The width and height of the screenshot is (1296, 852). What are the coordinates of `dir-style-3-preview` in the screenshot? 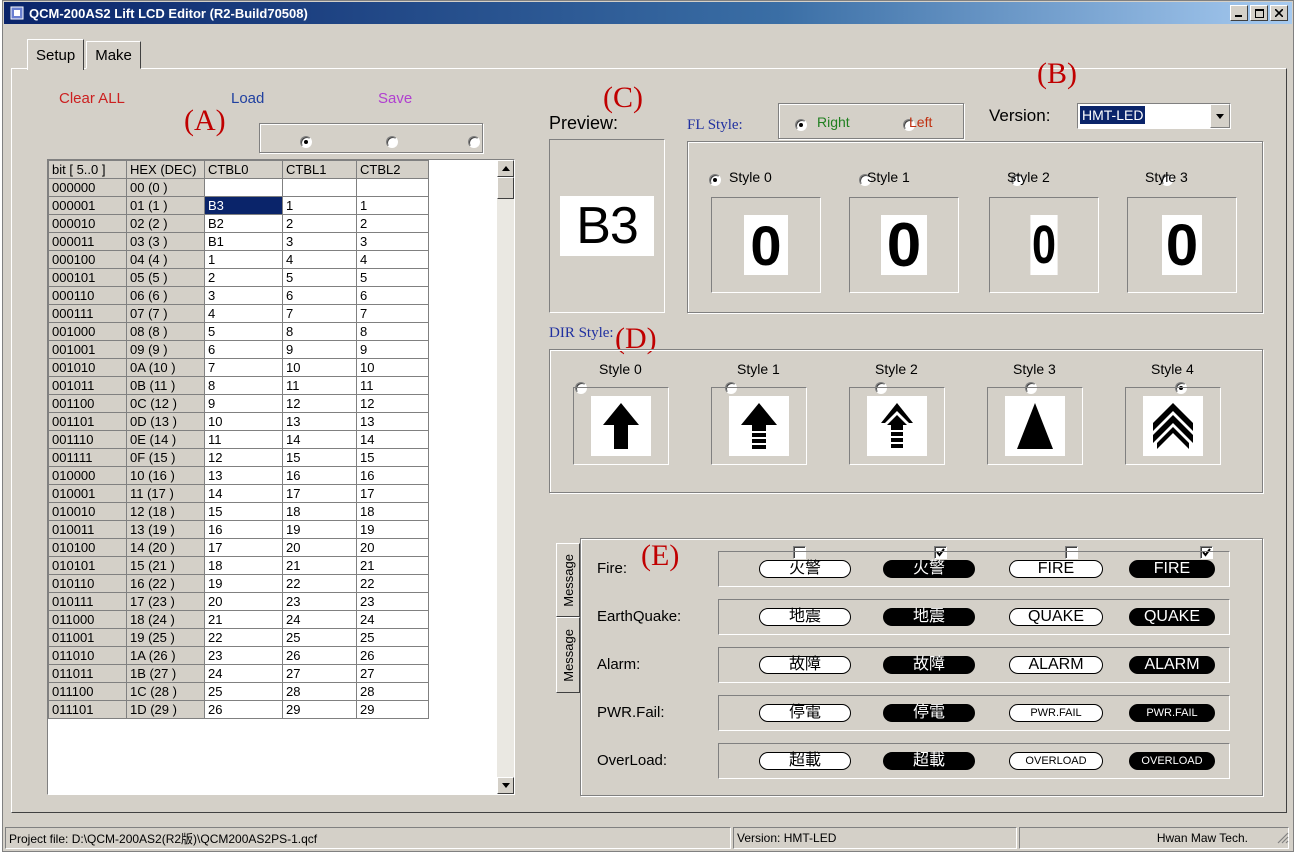 It's located at (1035, 426).